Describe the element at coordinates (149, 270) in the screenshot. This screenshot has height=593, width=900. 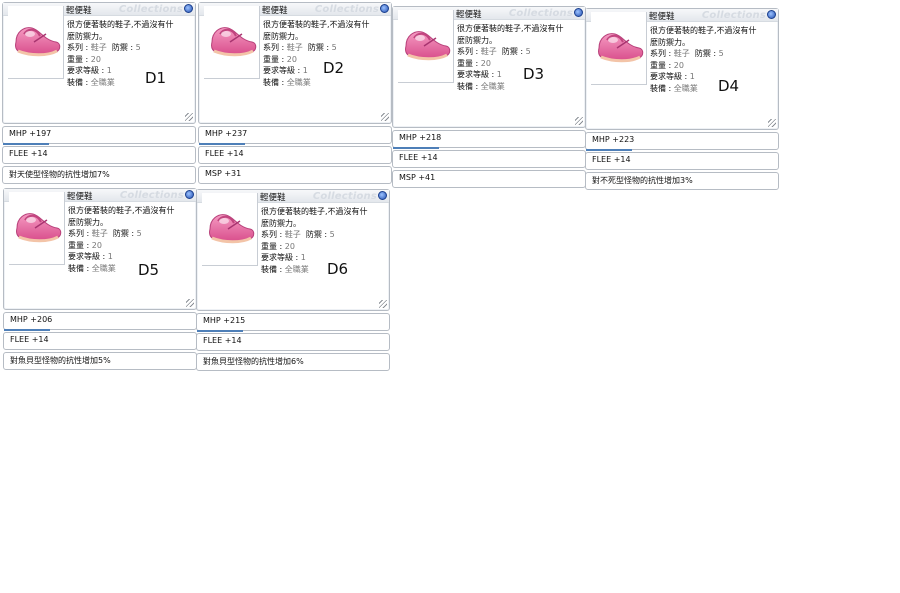
I see `card-tag: D5` at that location.